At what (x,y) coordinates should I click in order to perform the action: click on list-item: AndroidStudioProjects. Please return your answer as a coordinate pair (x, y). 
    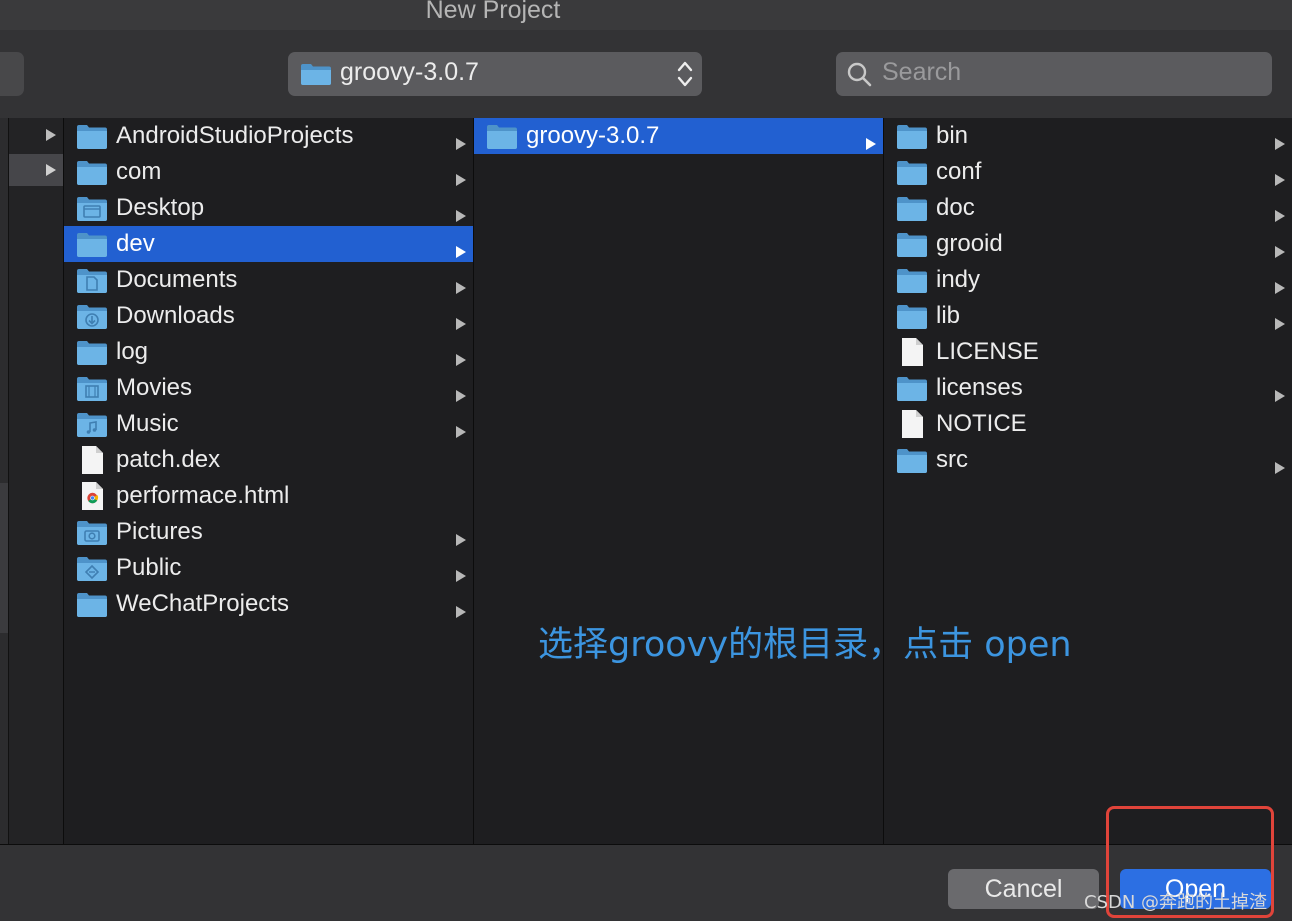
    Looking at the image, I should click on (268, 136).